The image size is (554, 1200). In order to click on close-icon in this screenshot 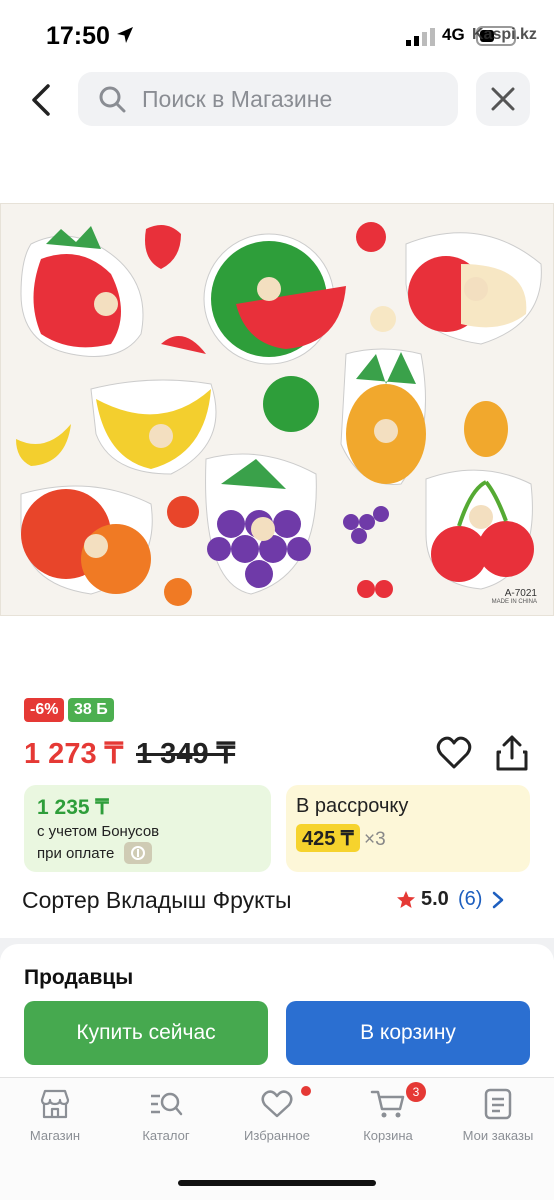, I will do `click(503, 99)`.